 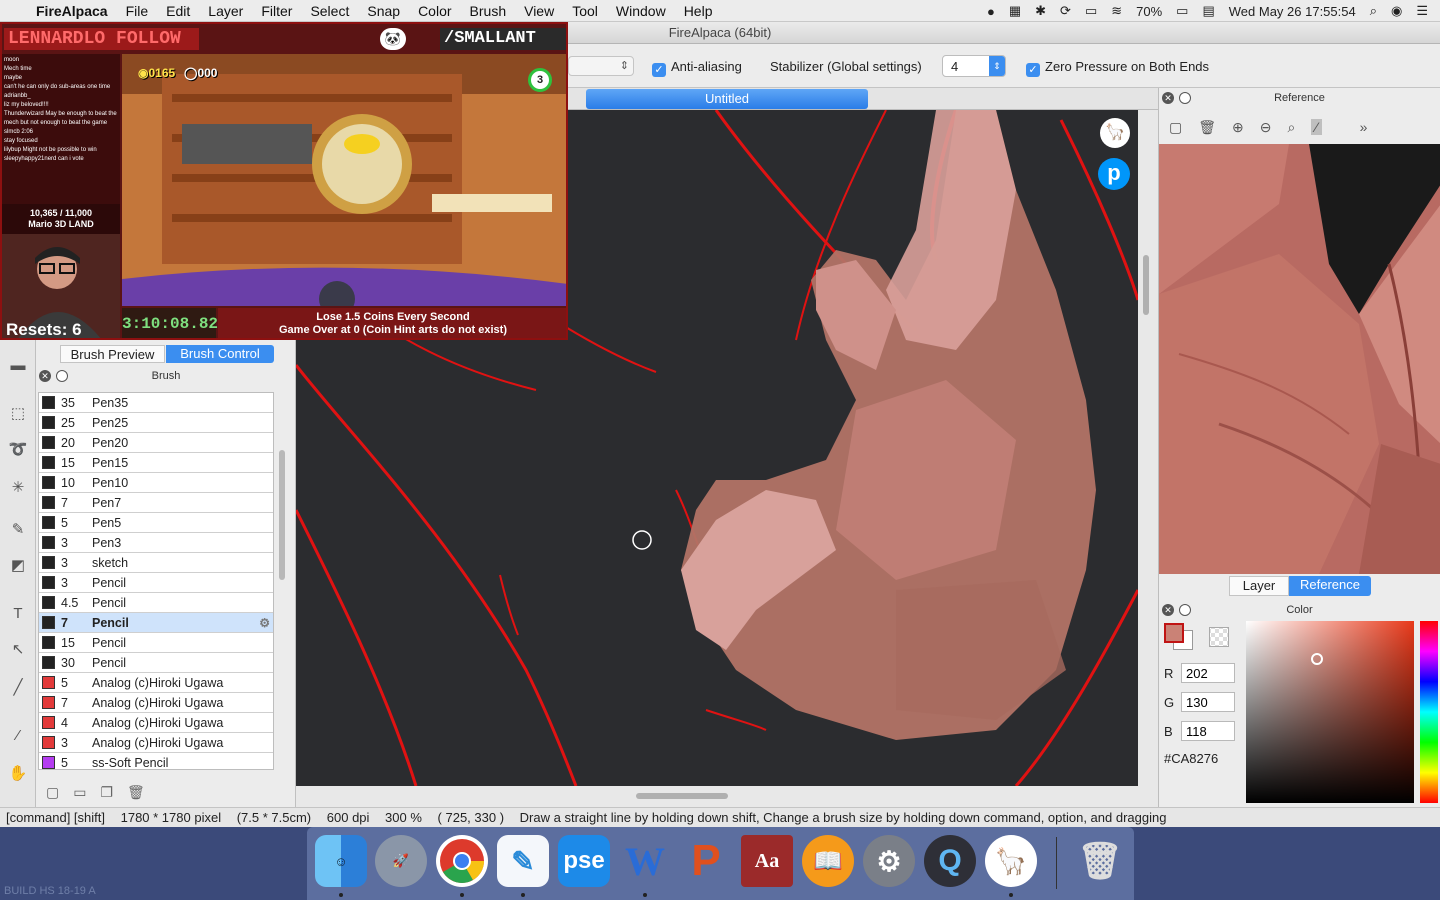 What do you see at coordinates (18, 774) in the screenshot?
I see `hand-tool-icon: ✋` at bounding box center [18, 774].